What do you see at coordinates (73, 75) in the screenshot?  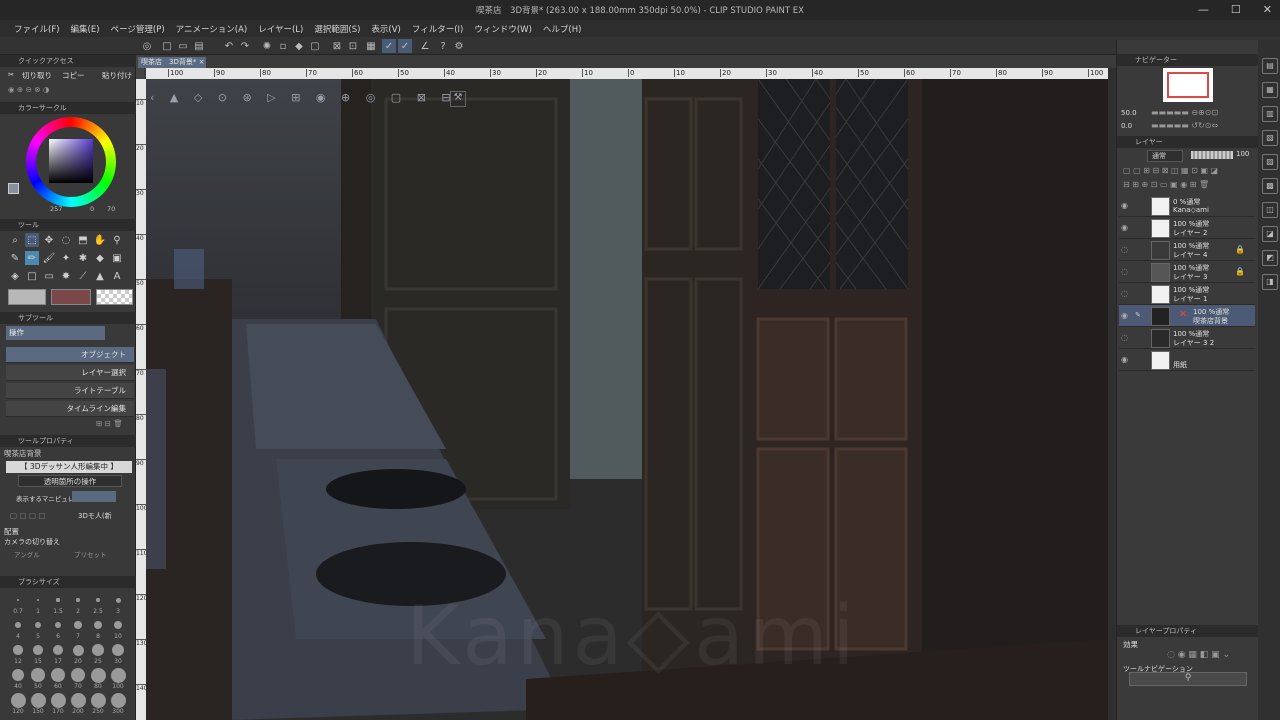 I see `copy-button: コピー` at bounding box center [73, 75].